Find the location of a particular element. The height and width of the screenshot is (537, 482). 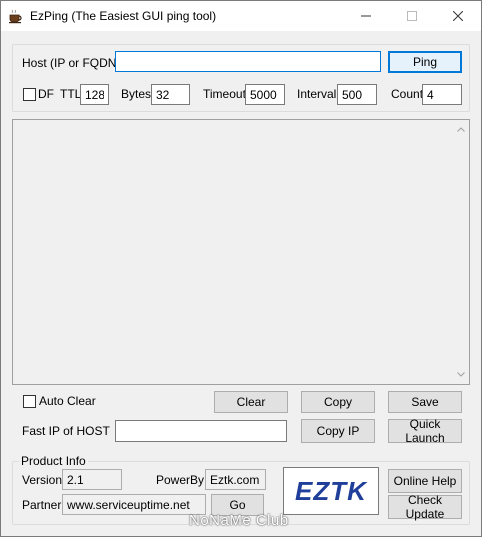

scroll-up-arrow is located at coordinates (460, 129).